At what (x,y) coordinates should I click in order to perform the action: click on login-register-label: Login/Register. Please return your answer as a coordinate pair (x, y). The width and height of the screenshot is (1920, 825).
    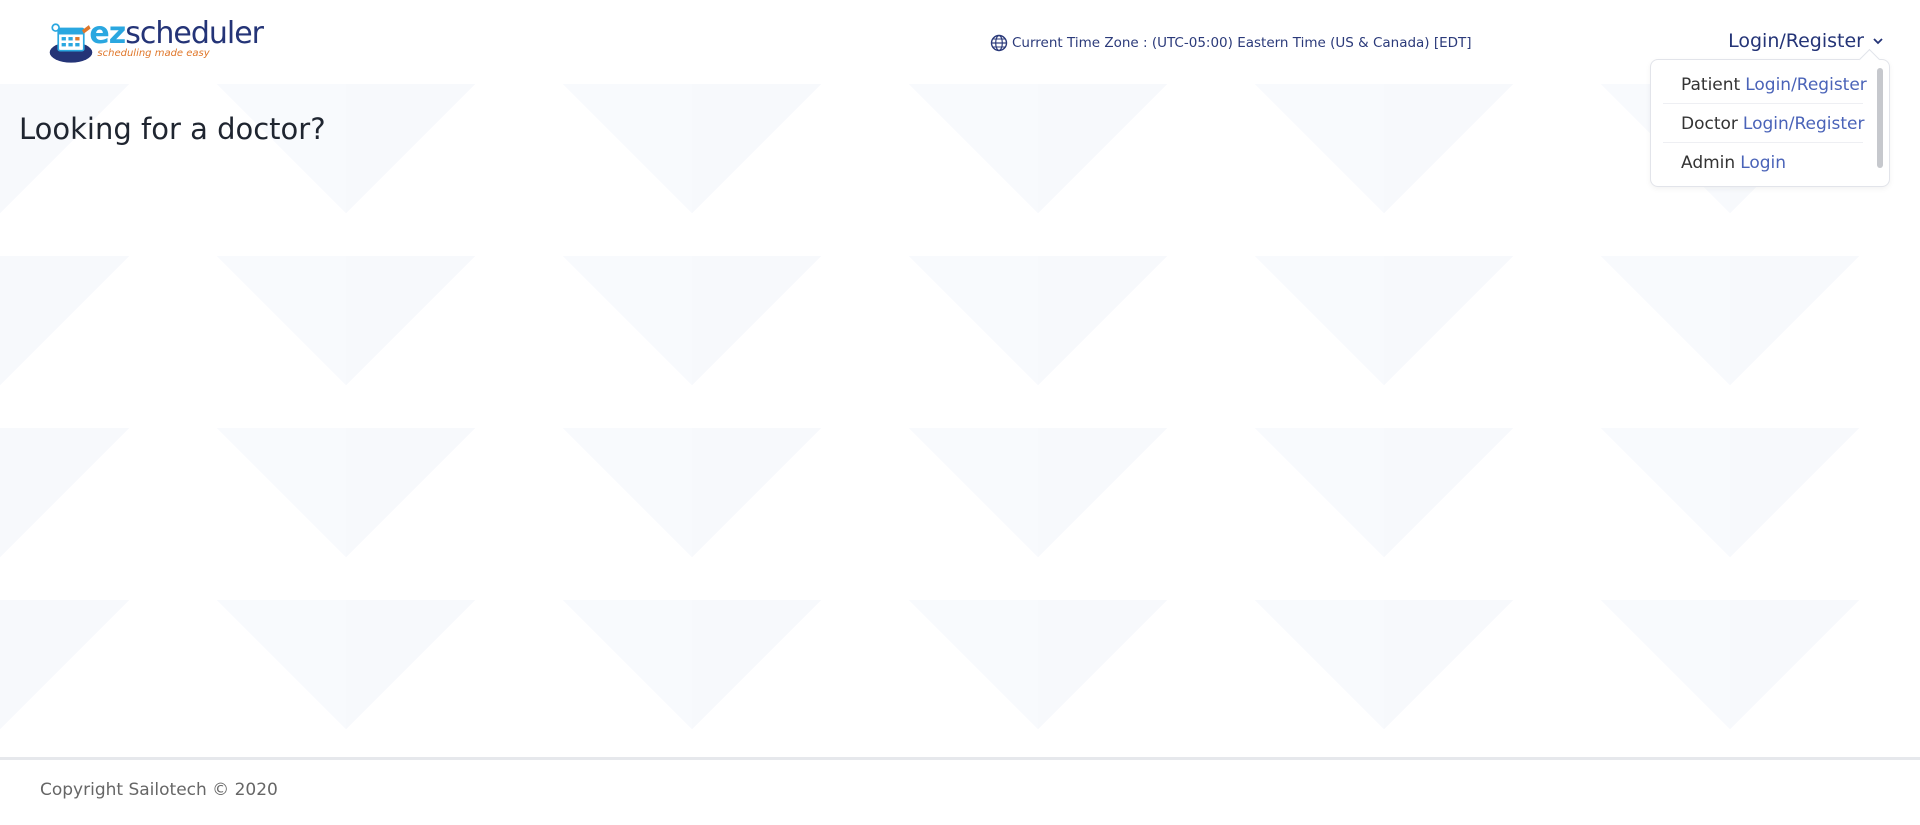
    Looking at the image, I should click on (1796, 41).